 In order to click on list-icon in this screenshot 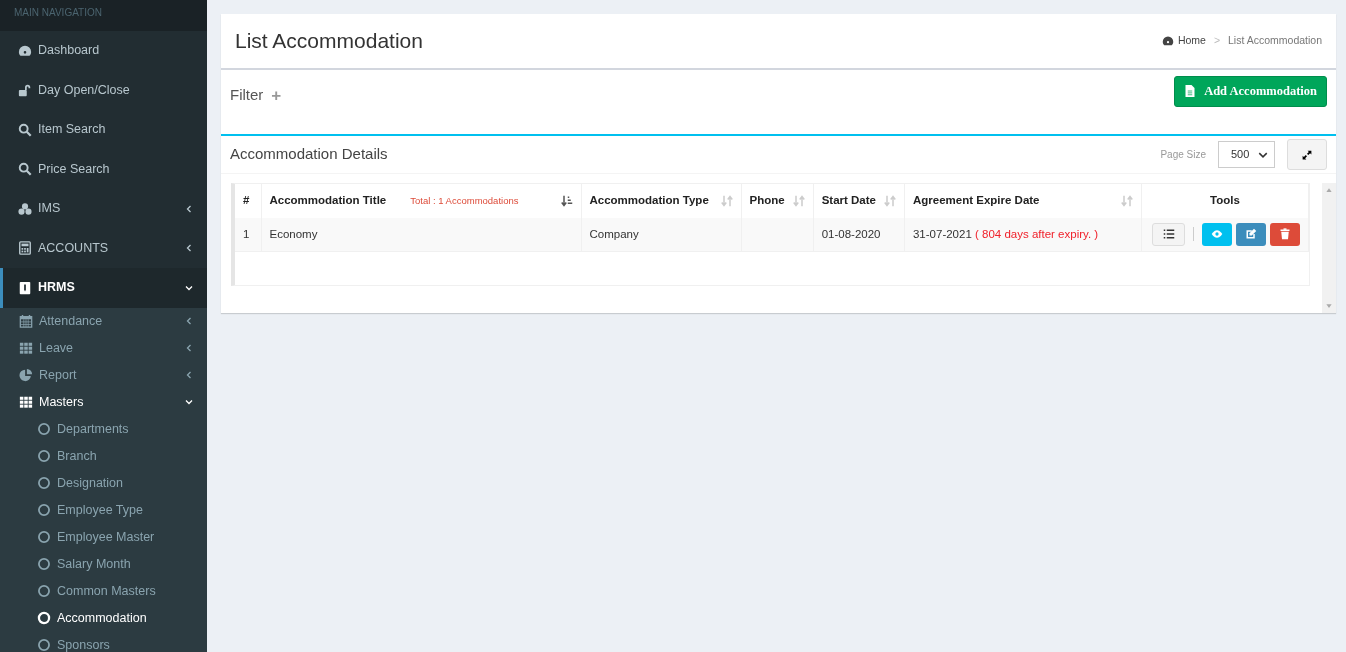, I will do `click(1168, 234)`.